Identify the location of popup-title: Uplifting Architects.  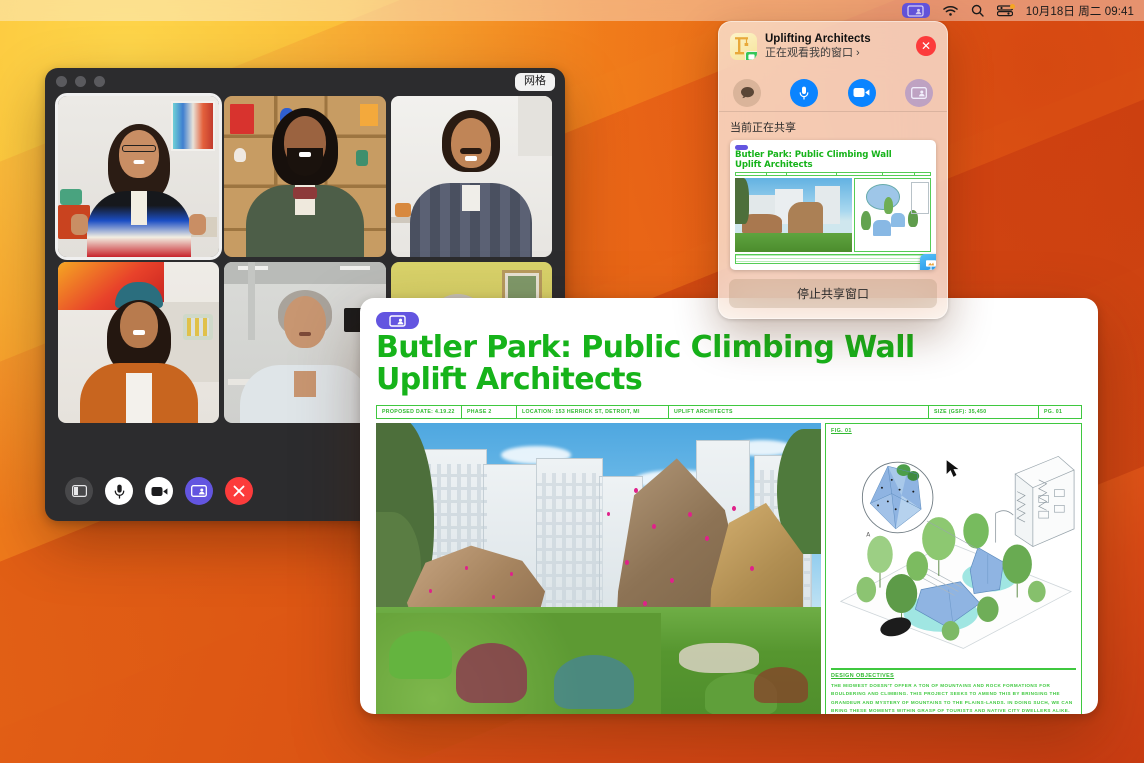
(818, 39).